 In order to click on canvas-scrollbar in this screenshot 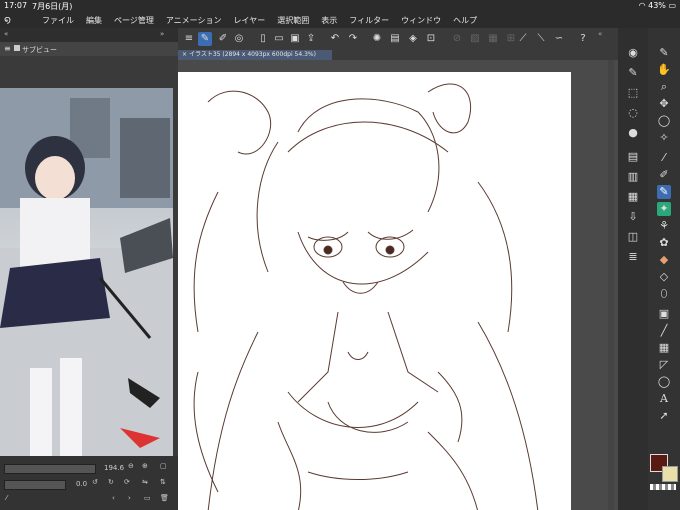, I will do `click(611, 285)`.